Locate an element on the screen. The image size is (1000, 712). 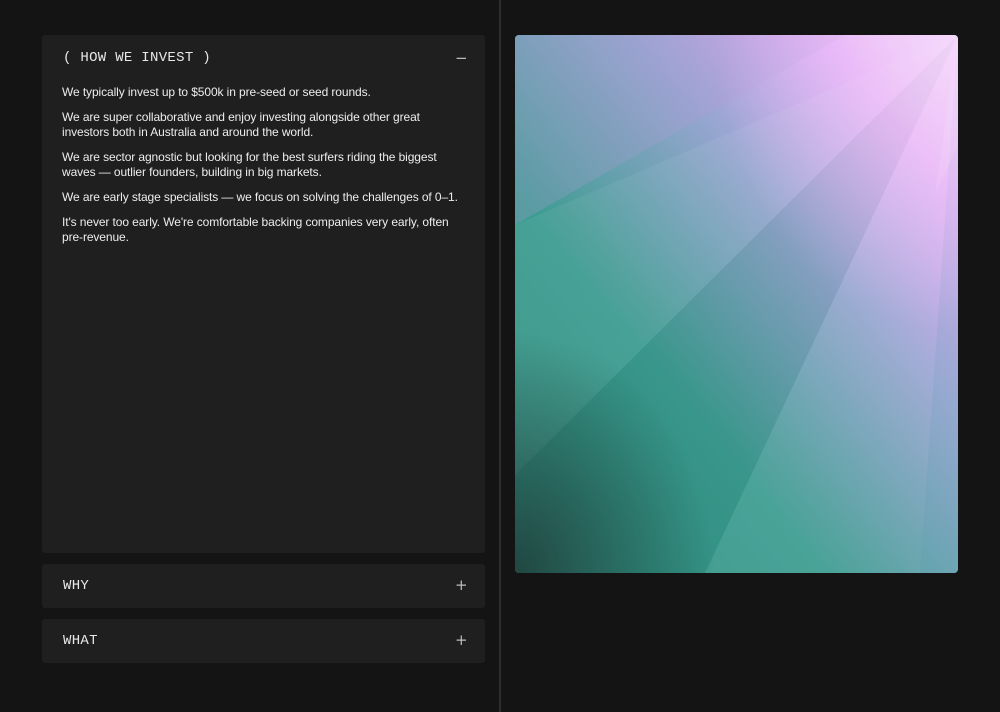
accordion-panel-what: WHAT + is located at coordinates (263, 641).